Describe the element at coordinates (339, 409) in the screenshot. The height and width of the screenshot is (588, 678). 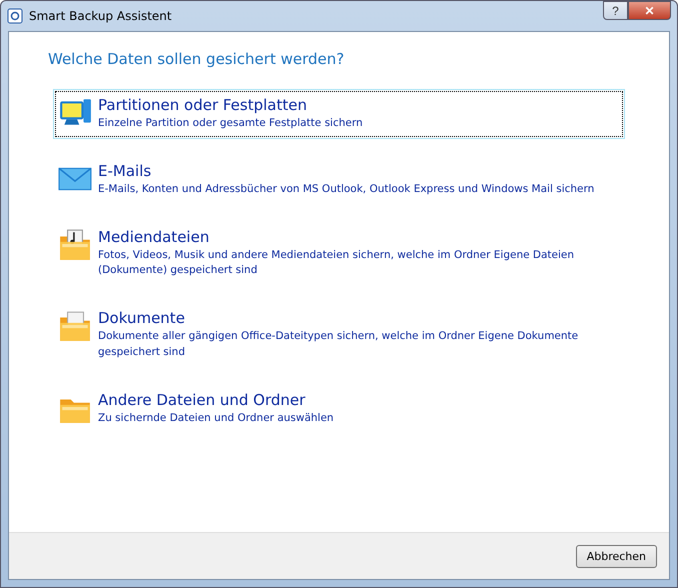
I see `backup-option: Andere Dateien und Ordner Zu sichernde Dateien und Ordner auswählen` at that location.